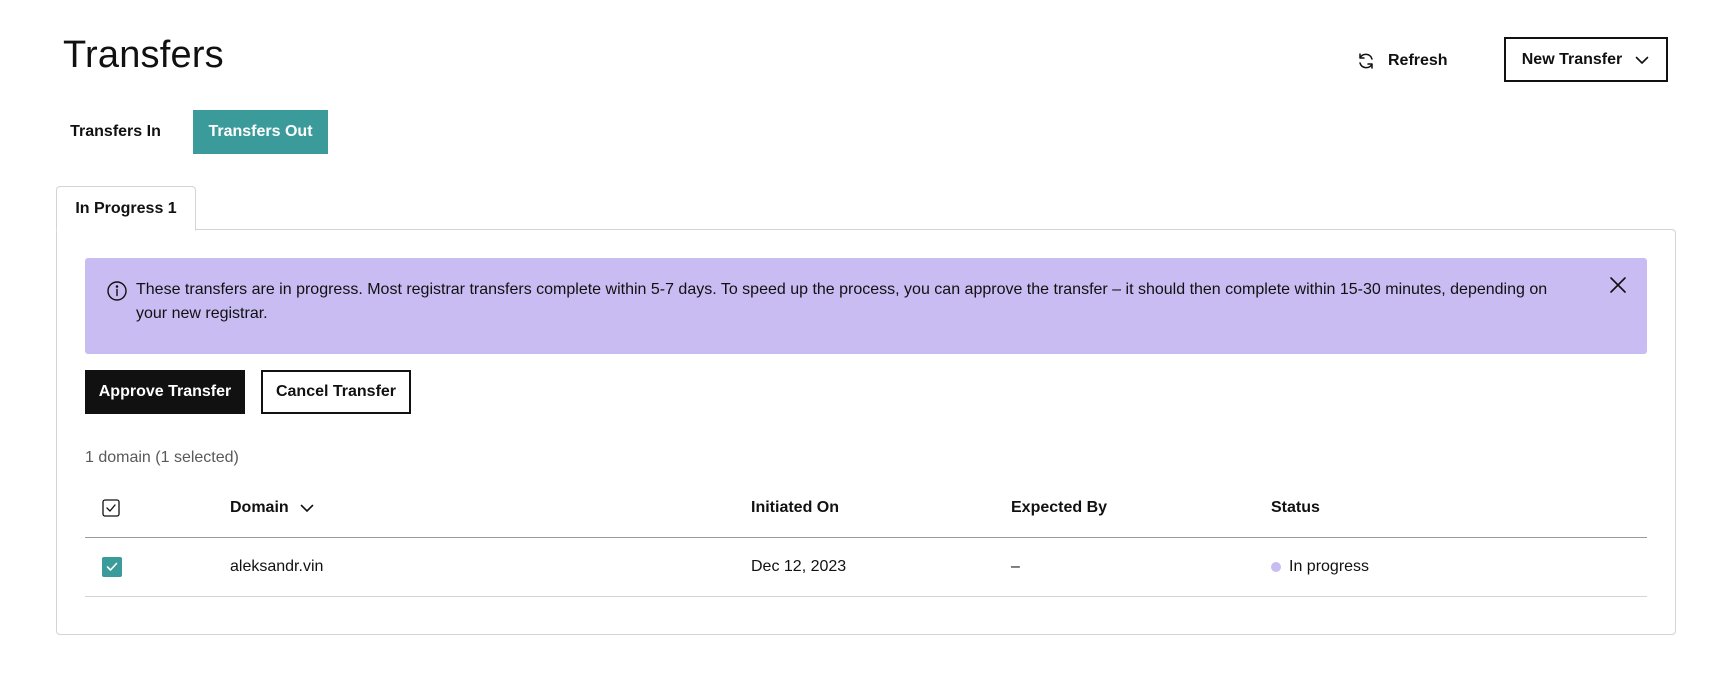  Describe the element at coordinates (1366, 61) in the screenshot. I see `refresh-icon` at that location.